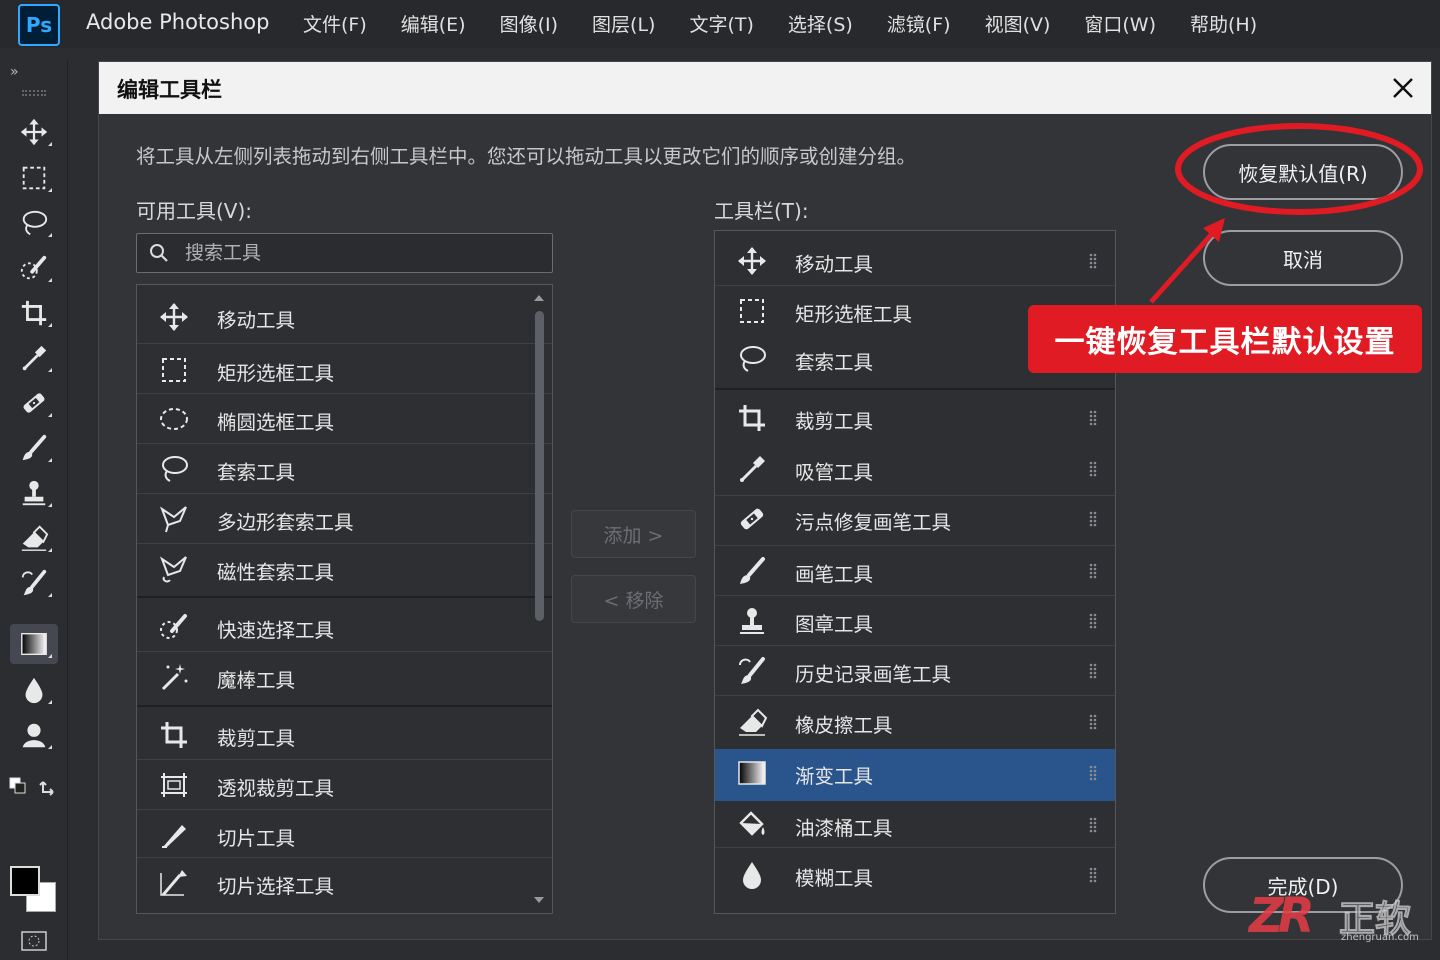  Describe the element at coordinates (539, 298) in the screenshot. I see `scroll-up-arrow-icon` at that location.